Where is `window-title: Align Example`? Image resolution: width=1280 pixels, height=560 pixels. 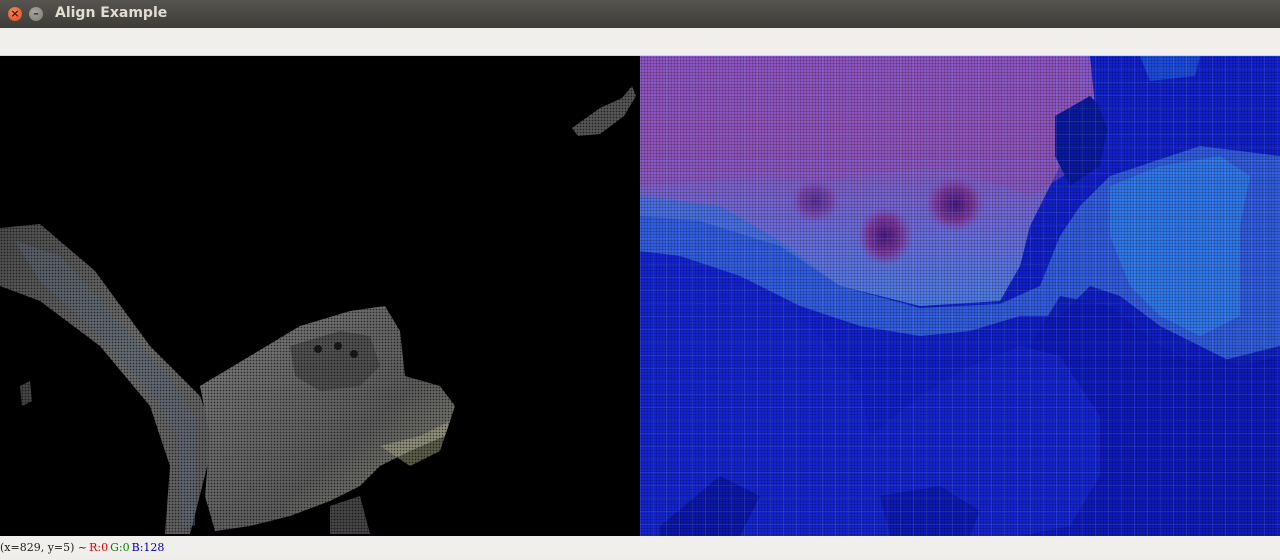
window-title: Align Example is located at coordinates (111, 13).